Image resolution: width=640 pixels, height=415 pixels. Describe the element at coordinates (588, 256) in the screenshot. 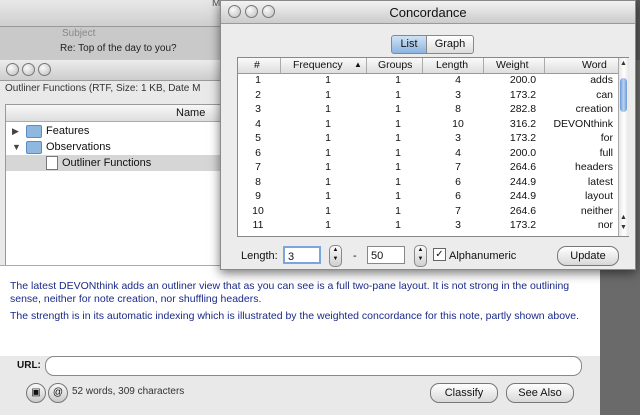

I see `update-button: Update` at that location.